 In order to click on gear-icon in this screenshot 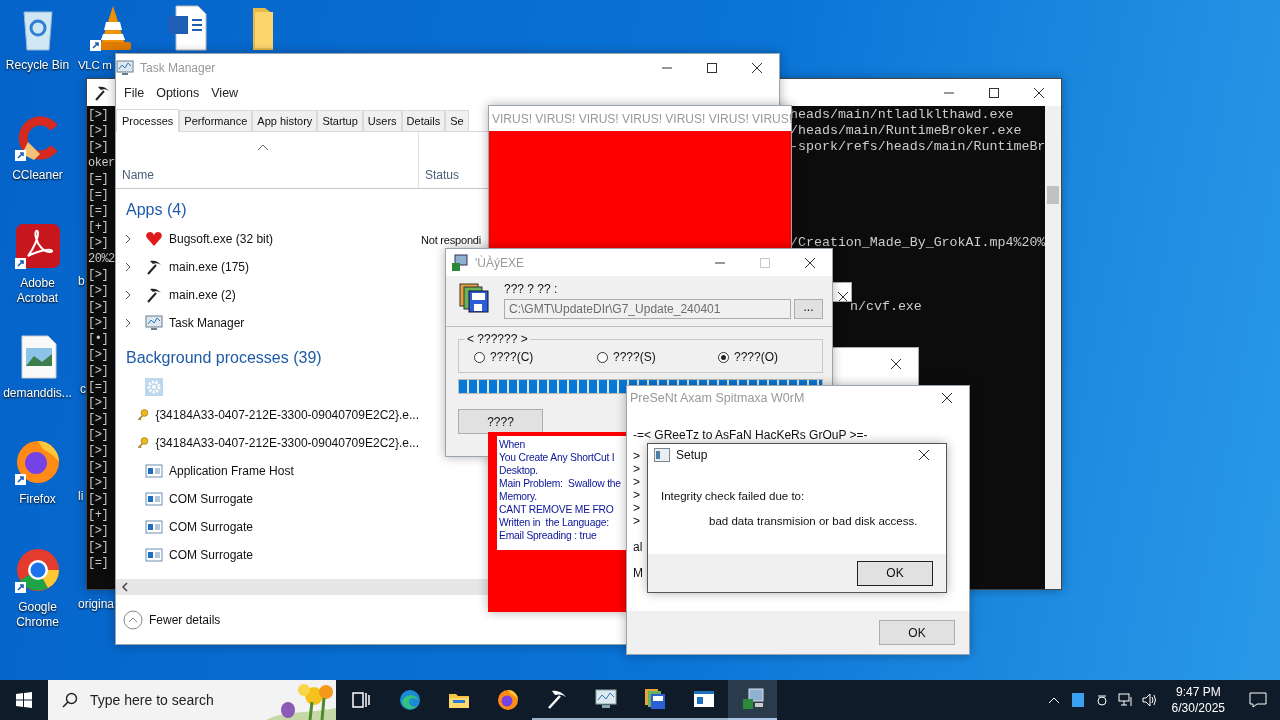, I will do `click(154, 387)`.